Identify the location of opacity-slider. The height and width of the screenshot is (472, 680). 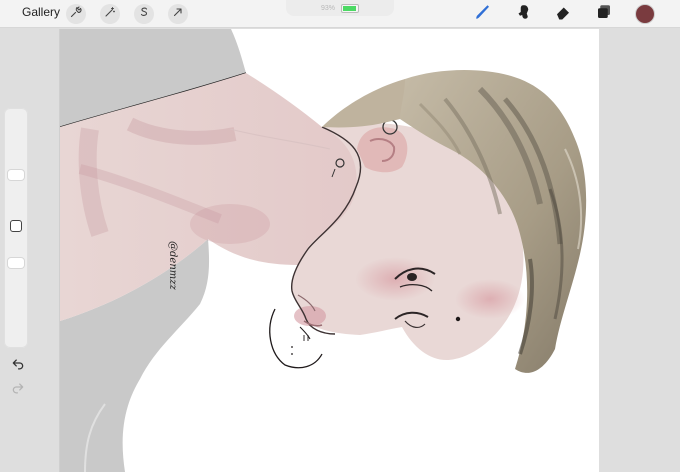
(16, 263).